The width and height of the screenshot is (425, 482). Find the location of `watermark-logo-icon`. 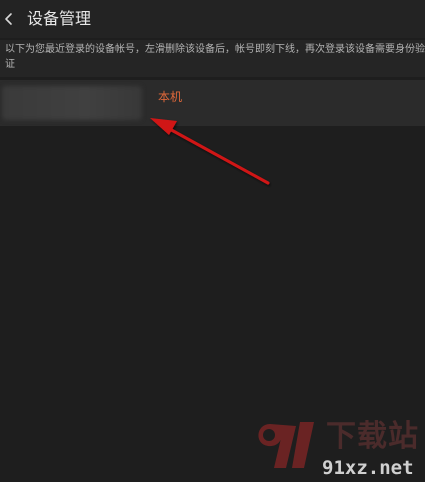

watermark-logo-icon is located at coordinates (286, 445).